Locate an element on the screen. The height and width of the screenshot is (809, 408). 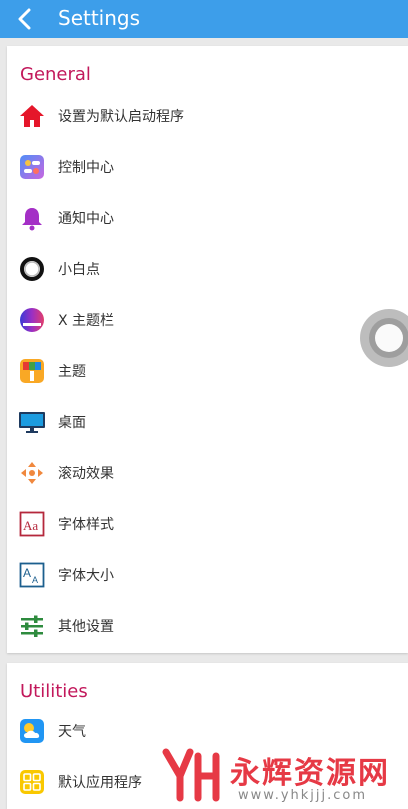
font-style-icon: Aa is located at coordinates (32, 524).